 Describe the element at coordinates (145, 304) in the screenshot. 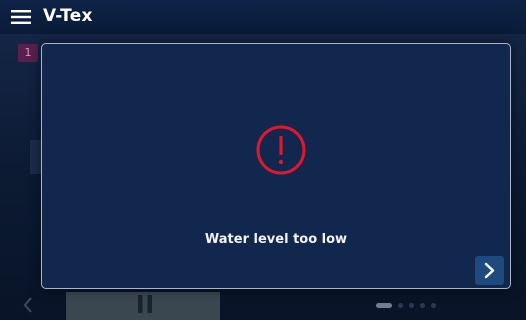

I see `pause-icon` at that location.